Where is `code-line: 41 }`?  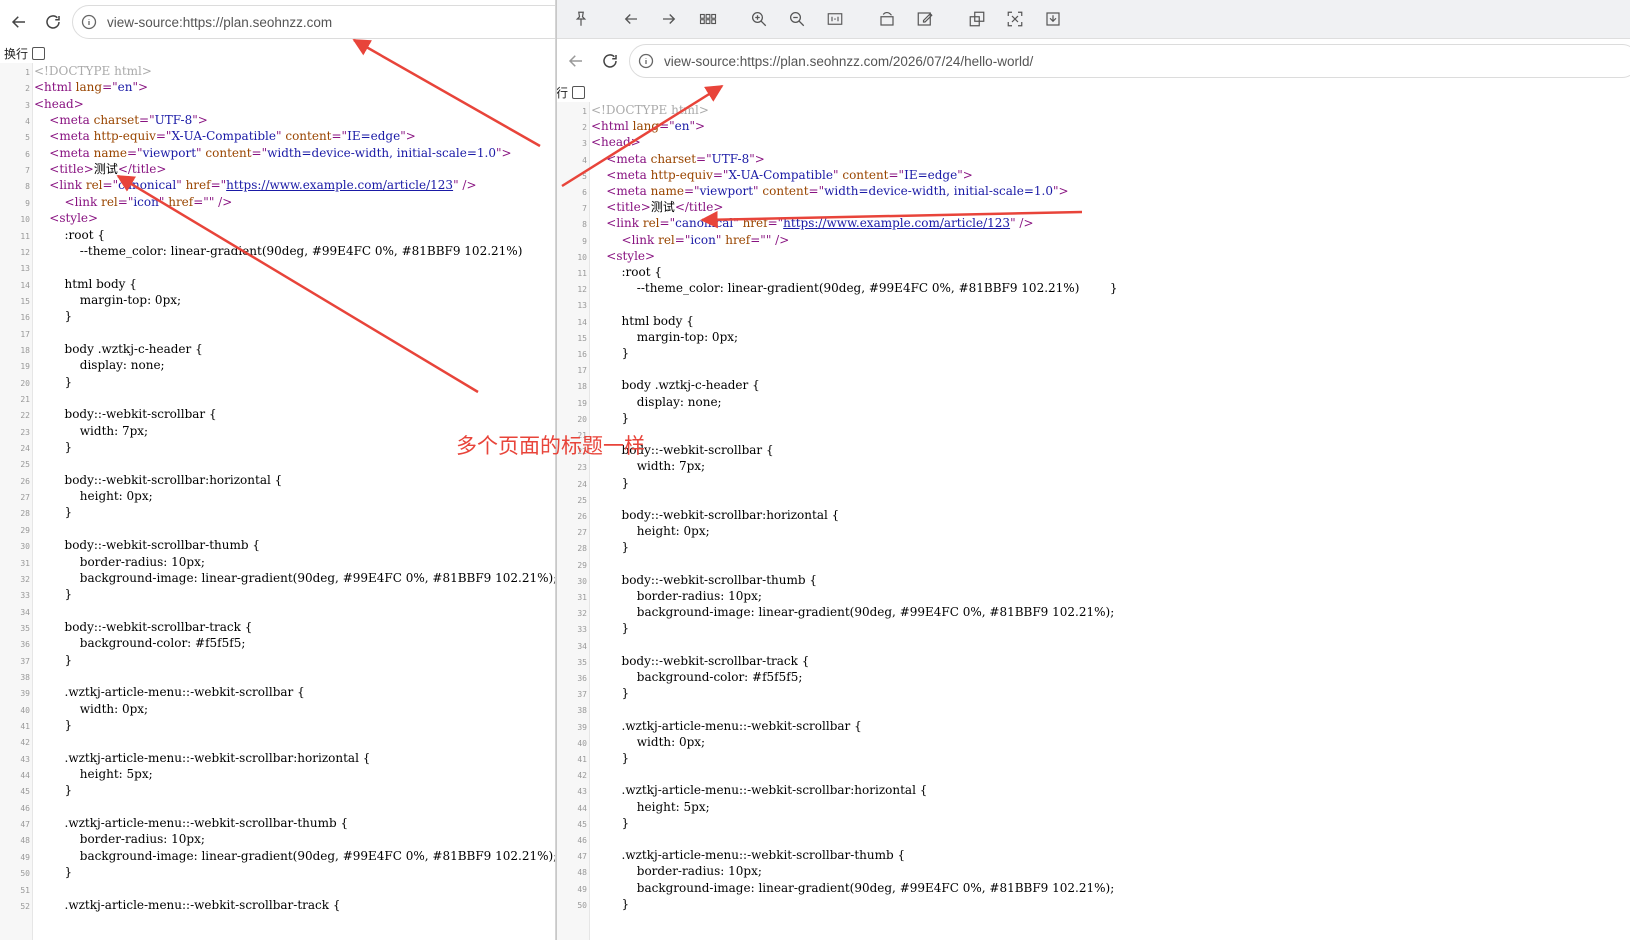 code-line: 41 } is located at coordinates (593, 758).